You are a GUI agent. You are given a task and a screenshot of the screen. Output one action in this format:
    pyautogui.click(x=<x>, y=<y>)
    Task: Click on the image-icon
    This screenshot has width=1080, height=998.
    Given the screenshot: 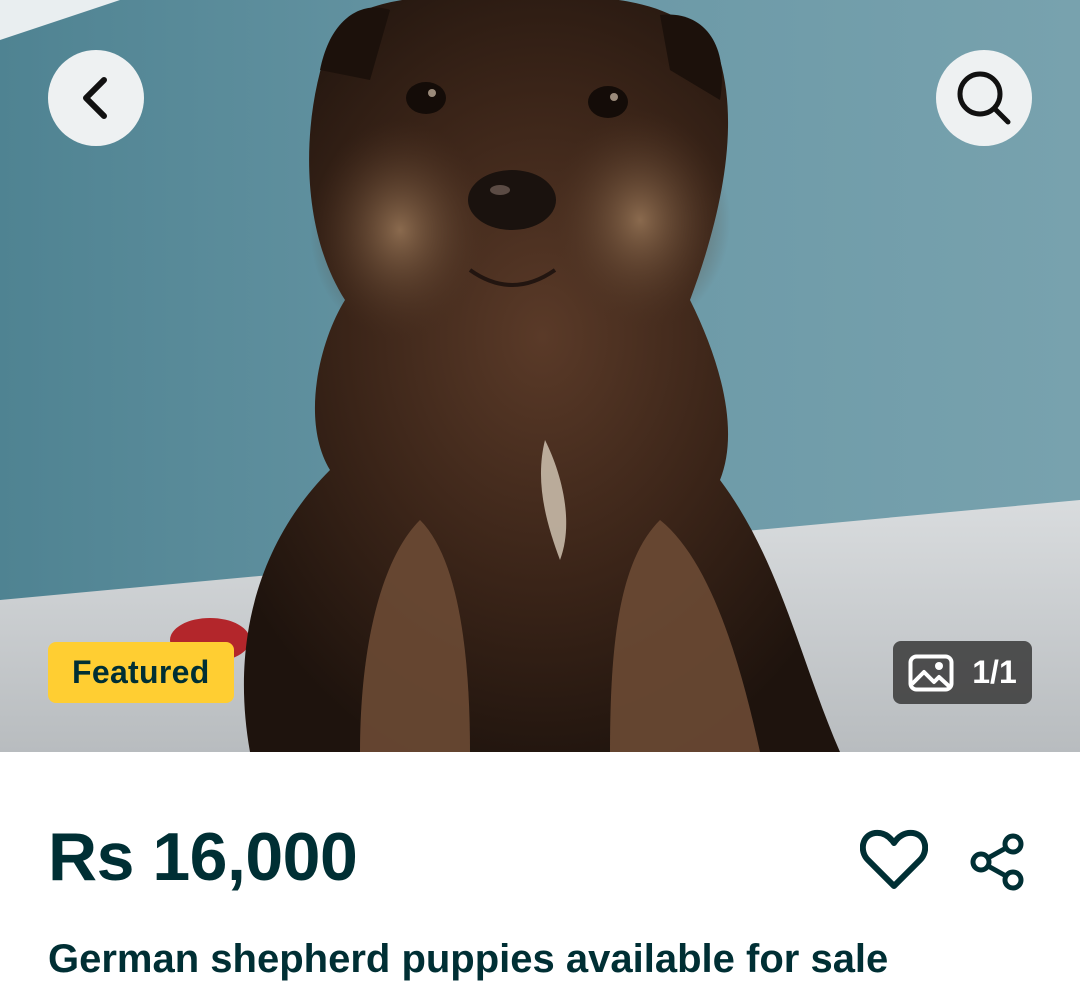 What is the action you would take?
    pyautogui.click(x=931, y=672)
    